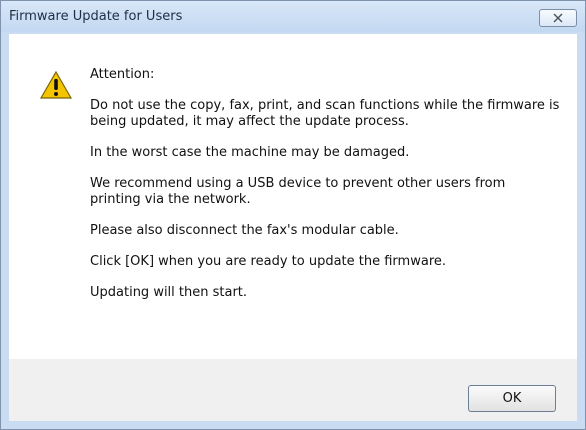  I want to click on close-icon, so click(558, 18).